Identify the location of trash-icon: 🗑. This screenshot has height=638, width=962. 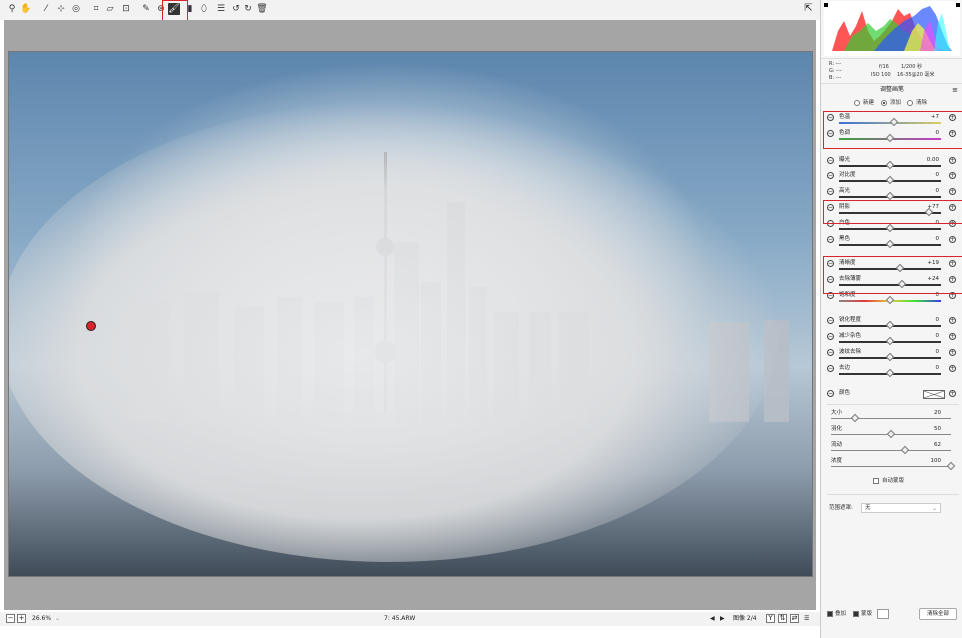
(262, 9).